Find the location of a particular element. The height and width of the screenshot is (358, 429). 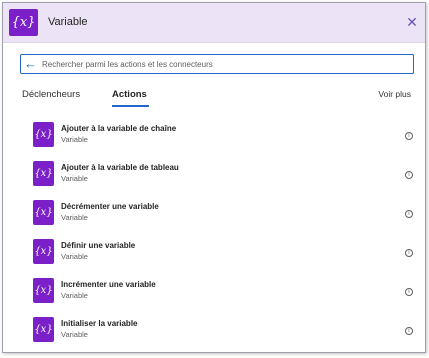

action-title: Définir une variable is located at coordinates (98, 245).